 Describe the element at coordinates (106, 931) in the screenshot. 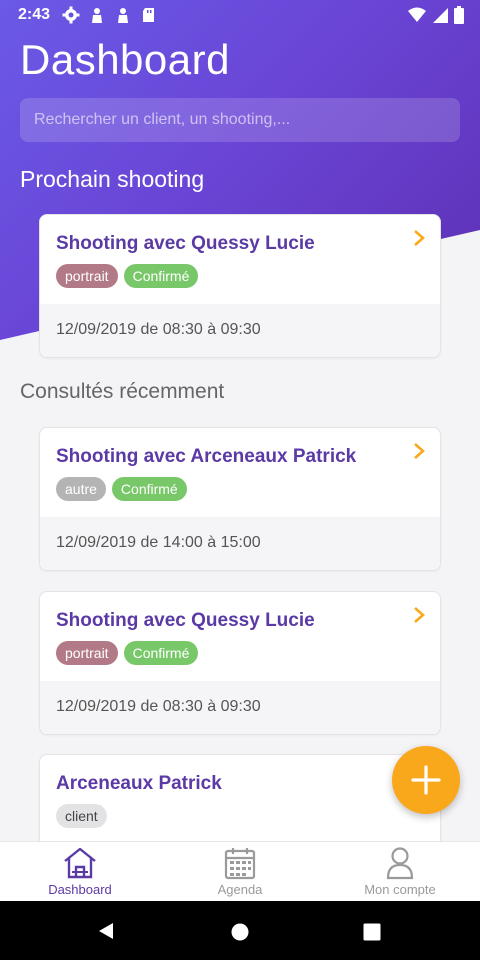

I see `back-icon` at that location.